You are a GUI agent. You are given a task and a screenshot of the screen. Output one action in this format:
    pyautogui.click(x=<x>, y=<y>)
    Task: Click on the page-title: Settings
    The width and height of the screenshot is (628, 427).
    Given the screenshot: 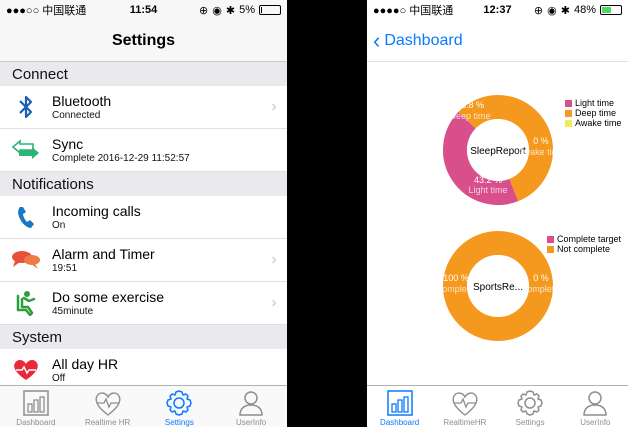 What is the action you would take?
    pyautogui.click(x=143, y=41)
    